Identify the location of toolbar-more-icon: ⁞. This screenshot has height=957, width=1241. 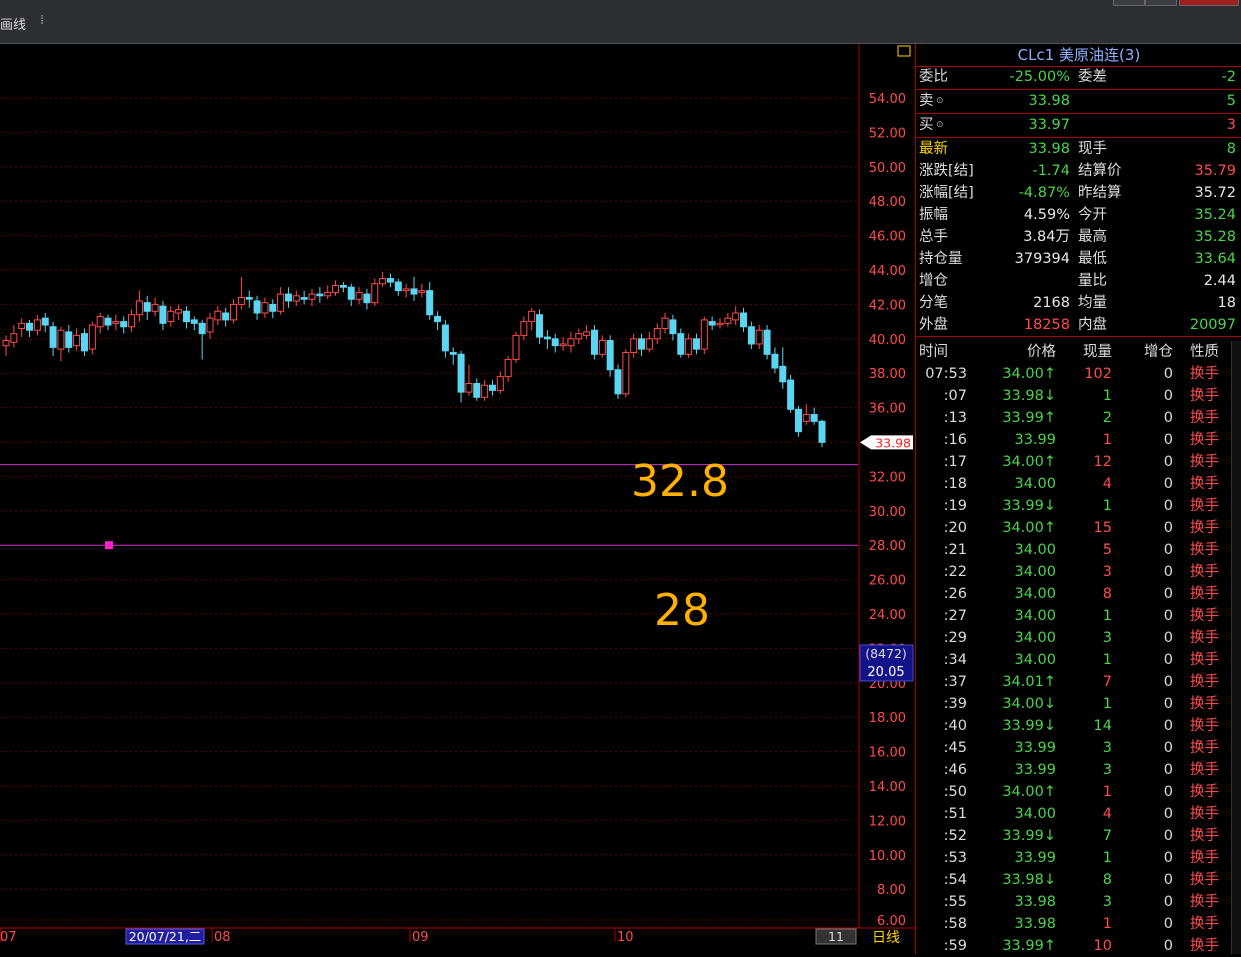
(42, 20).